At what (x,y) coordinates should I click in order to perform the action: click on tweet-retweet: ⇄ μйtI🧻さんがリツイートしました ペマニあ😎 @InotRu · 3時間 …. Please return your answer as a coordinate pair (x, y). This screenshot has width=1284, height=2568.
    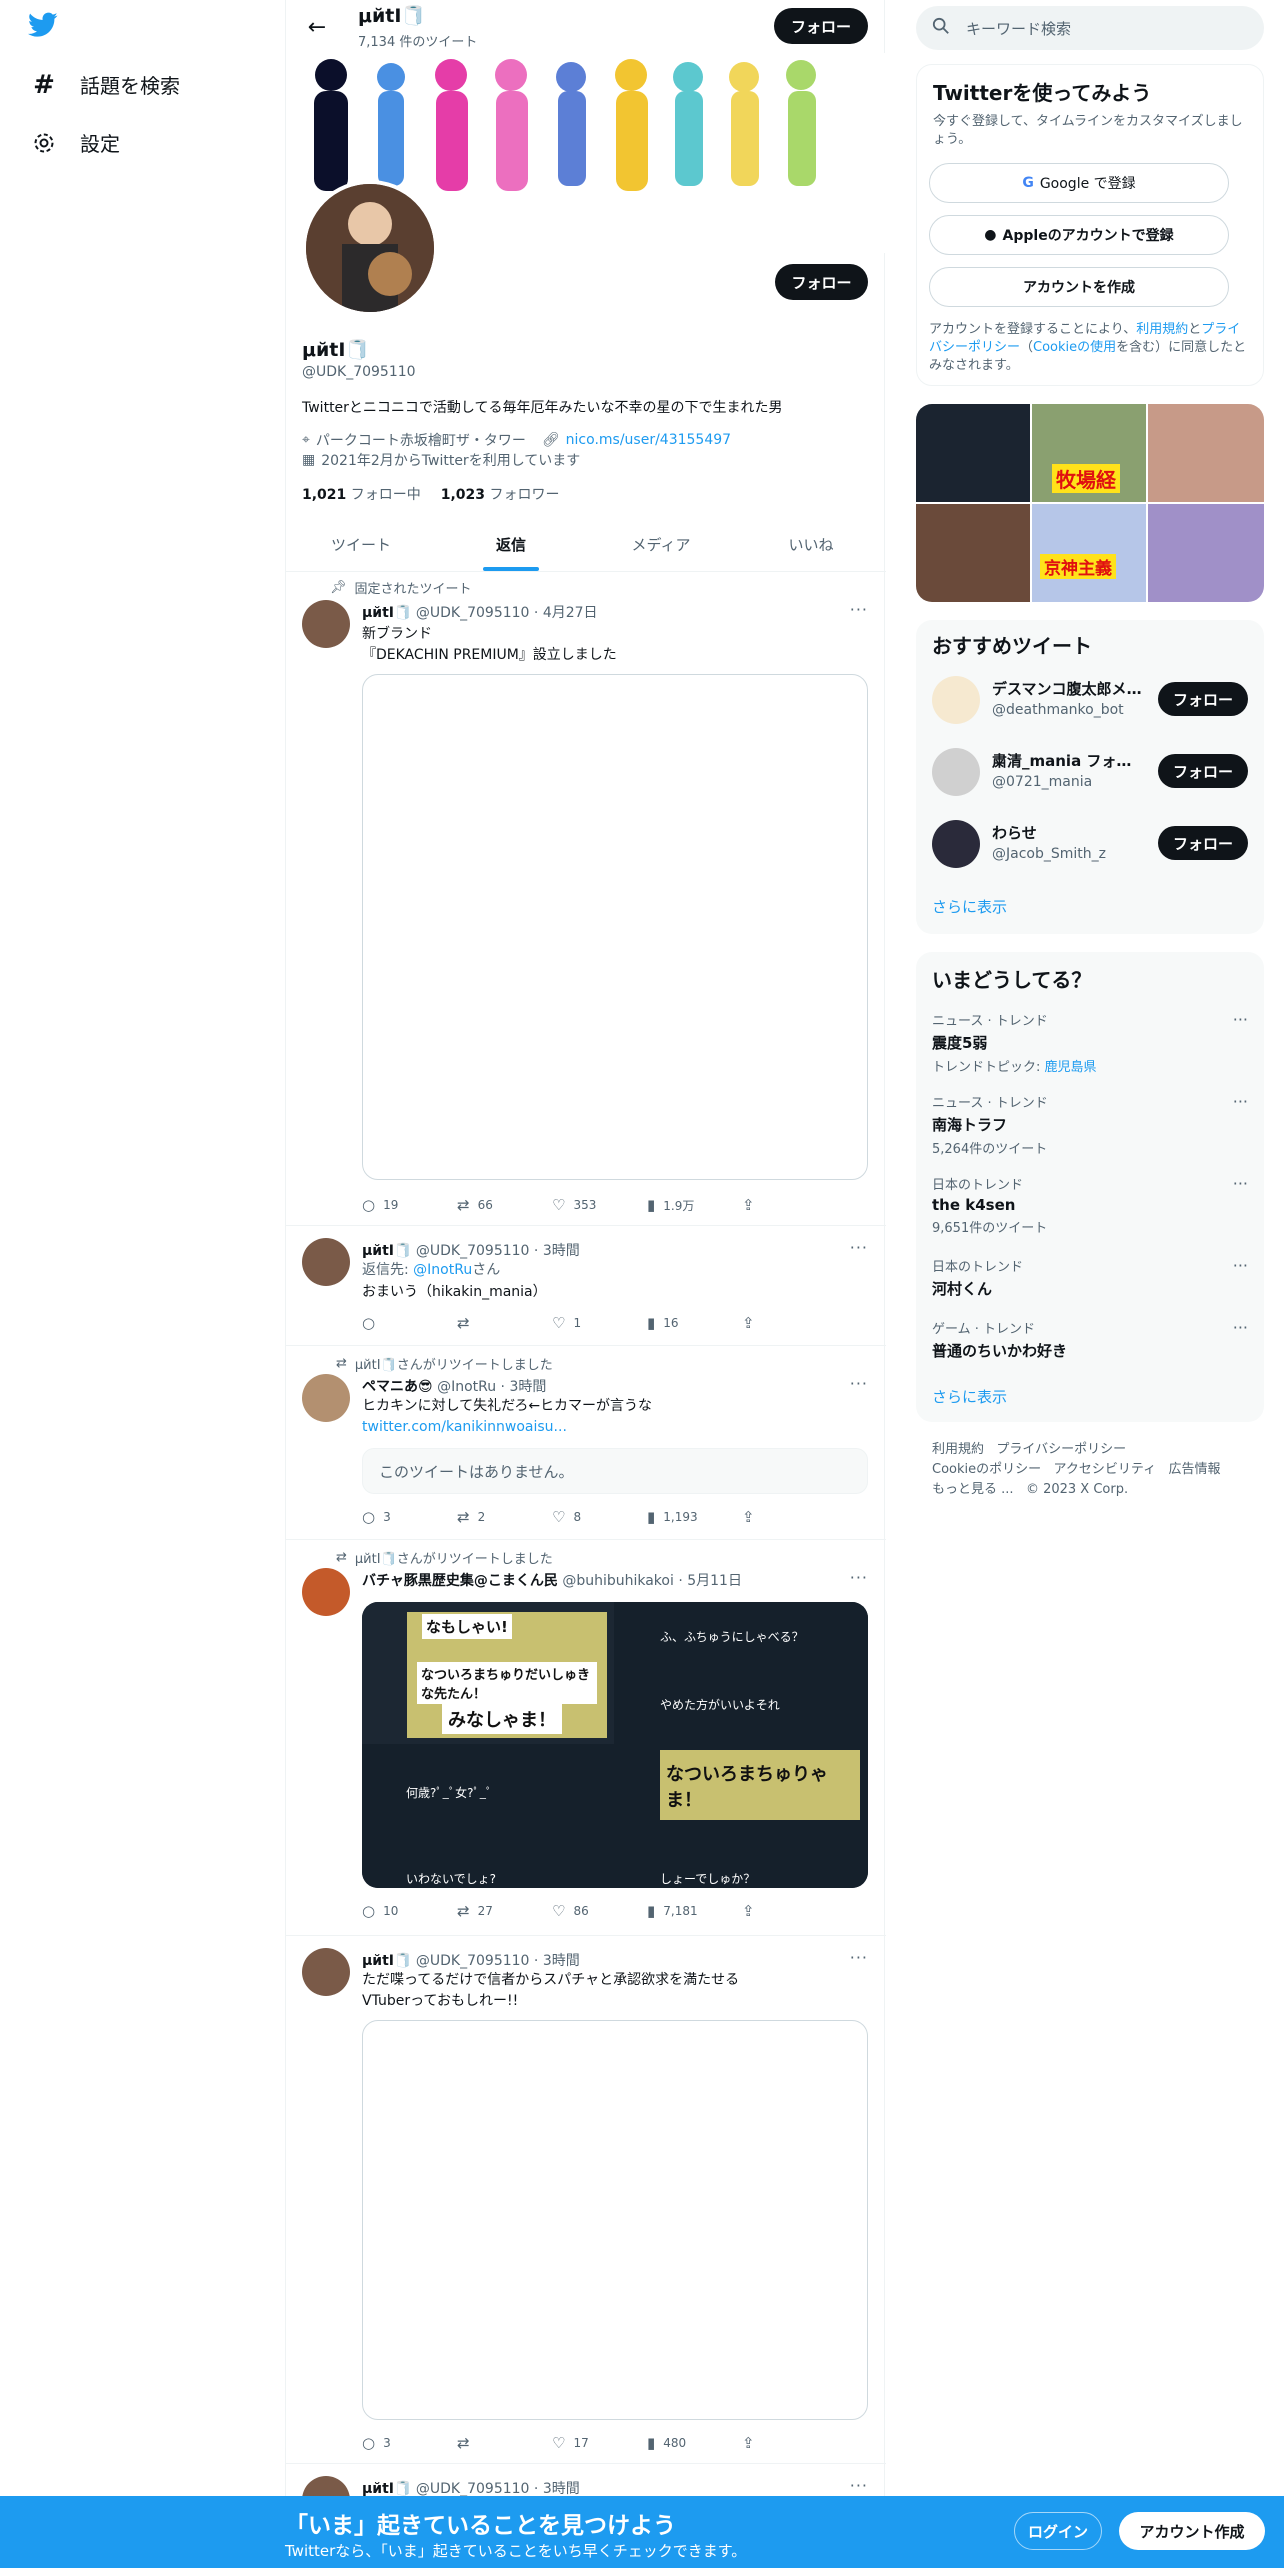
    Looking at the image, I should click on (586, 1443).